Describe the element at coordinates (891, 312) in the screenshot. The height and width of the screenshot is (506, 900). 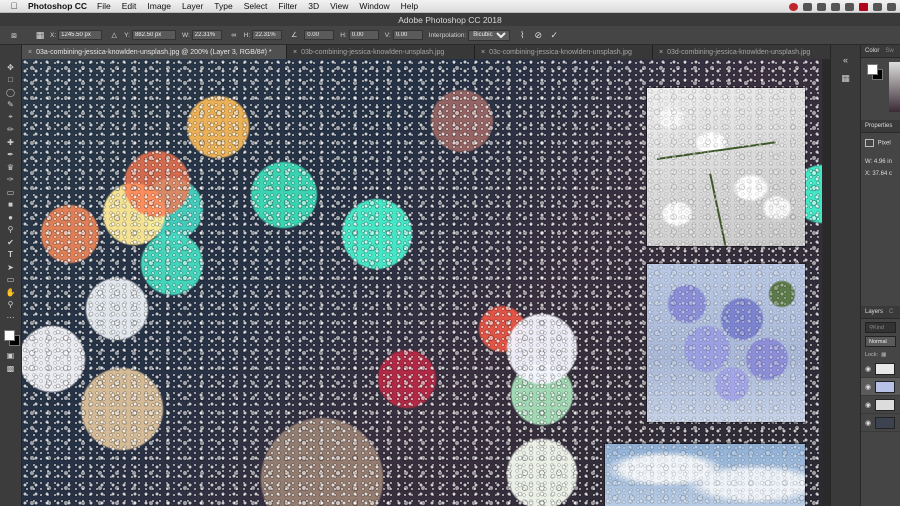
I see `channels-tab-label: C` at that location.